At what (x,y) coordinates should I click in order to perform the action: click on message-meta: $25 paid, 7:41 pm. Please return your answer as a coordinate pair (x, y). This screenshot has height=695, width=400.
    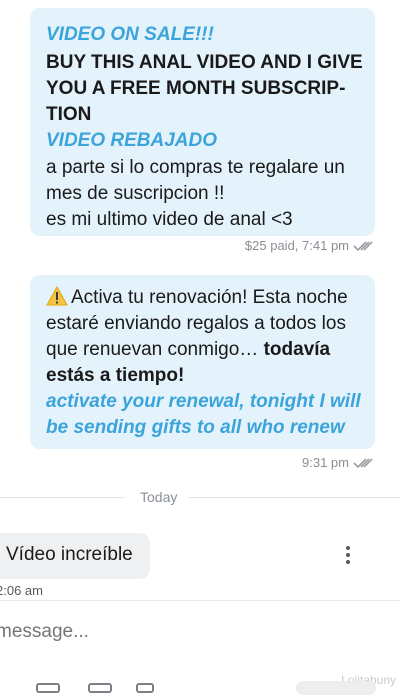
    Looking at the image, I should click on (310, 245).